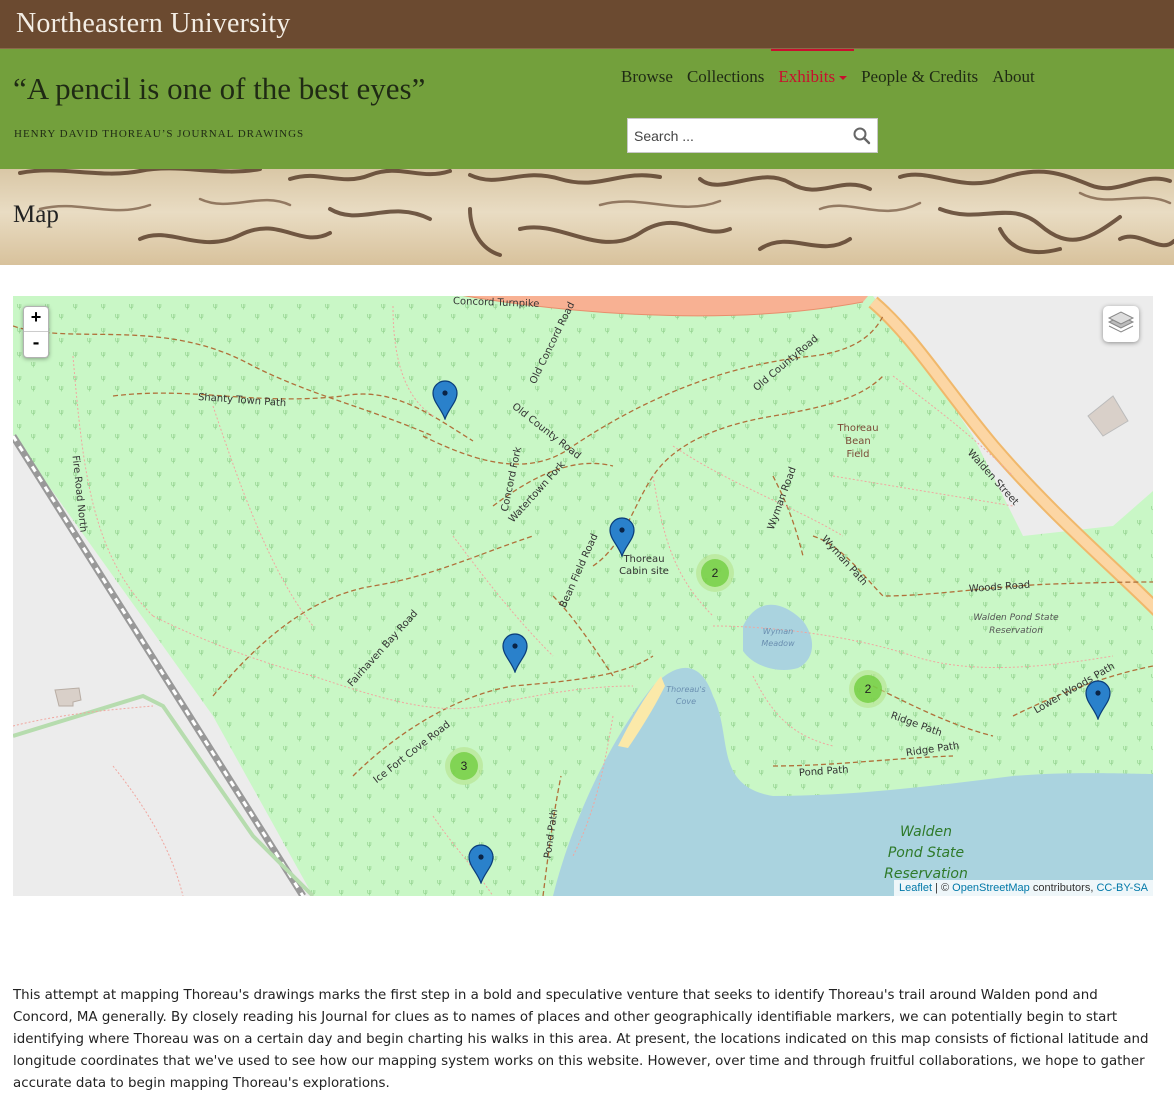  I want to click on layers-icon, so click(1121, 322).